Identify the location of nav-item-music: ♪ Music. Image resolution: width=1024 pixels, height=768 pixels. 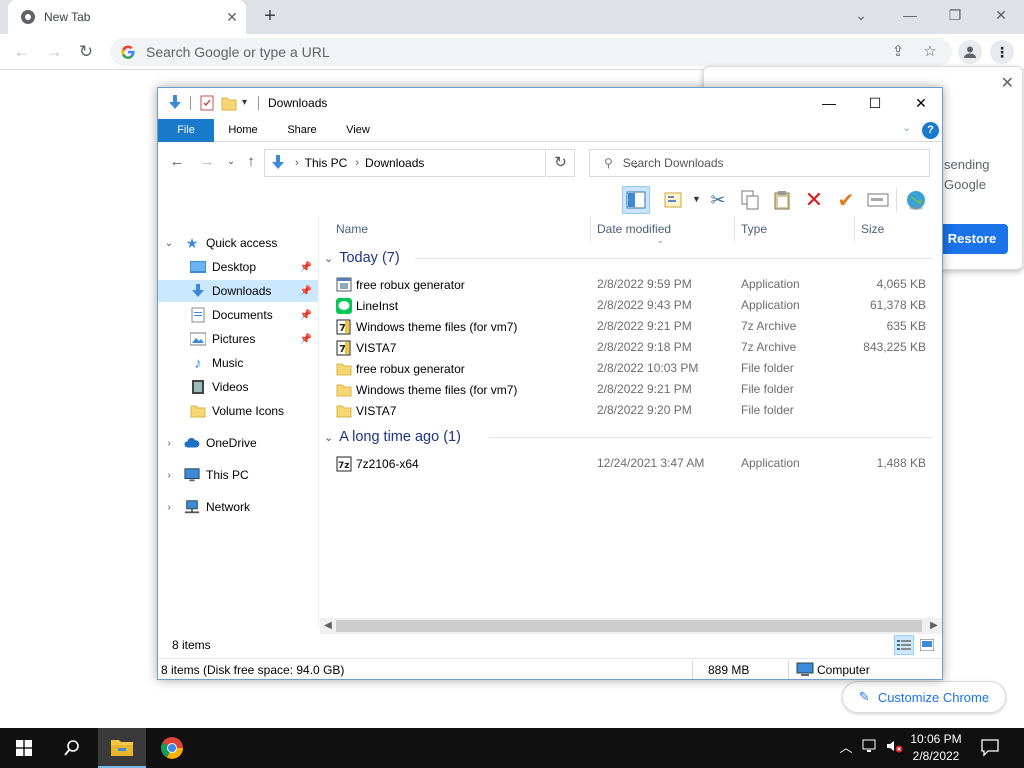
(238, 363).